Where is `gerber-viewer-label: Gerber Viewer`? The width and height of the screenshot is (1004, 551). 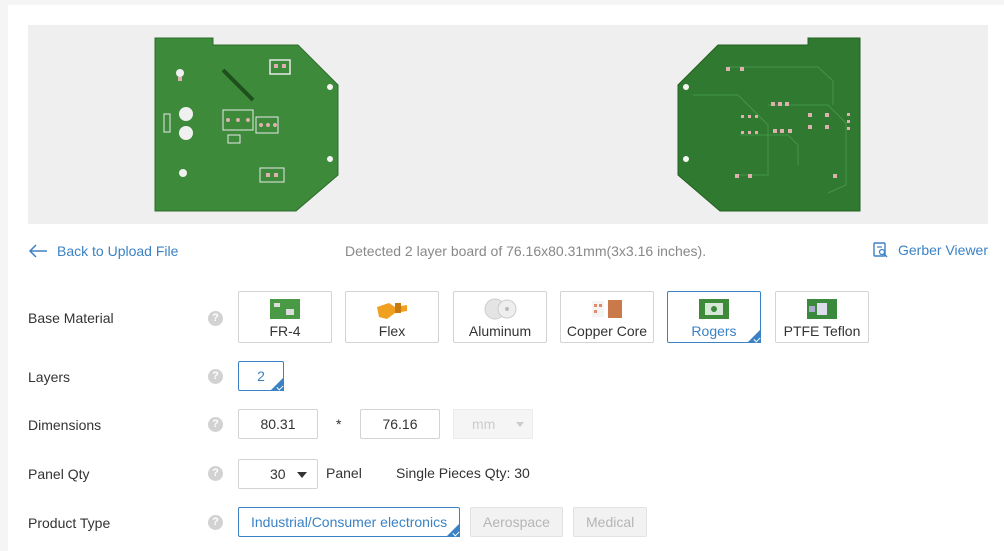
gerber-viewer-label: Gerber Viewer is located at coordinates (943, 250).